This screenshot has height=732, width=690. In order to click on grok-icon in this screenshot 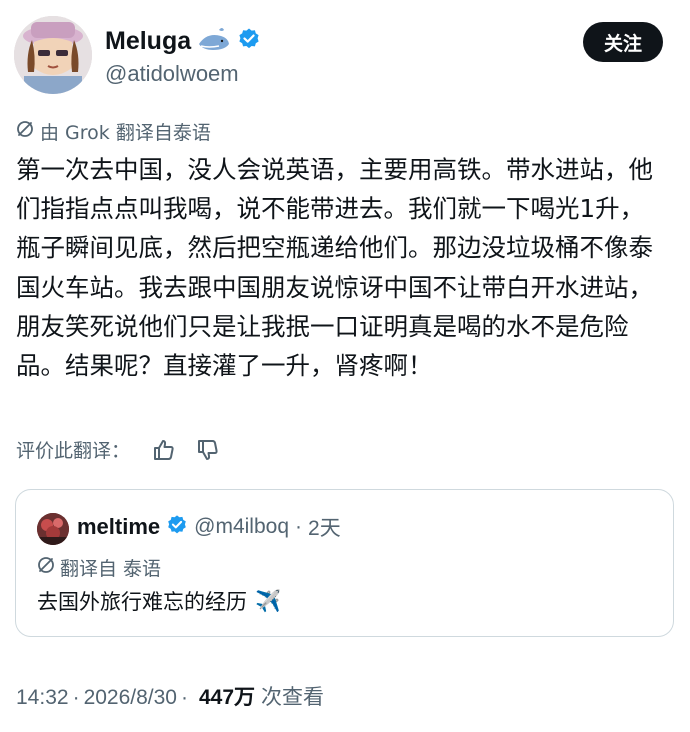, I will do `click(25, 131)`.